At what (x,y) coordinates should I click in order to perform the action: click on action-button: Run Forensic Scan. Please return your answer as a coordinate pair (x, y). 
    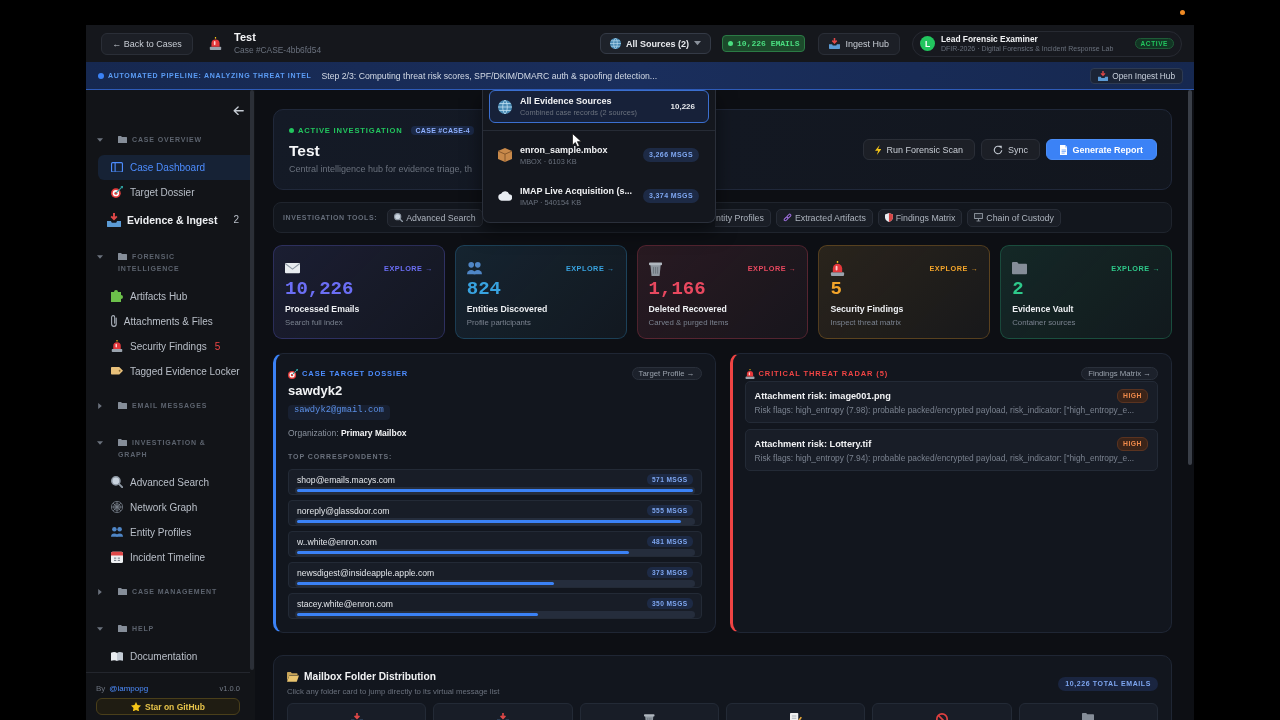
    Looking at the image, I should click on (919, 149).